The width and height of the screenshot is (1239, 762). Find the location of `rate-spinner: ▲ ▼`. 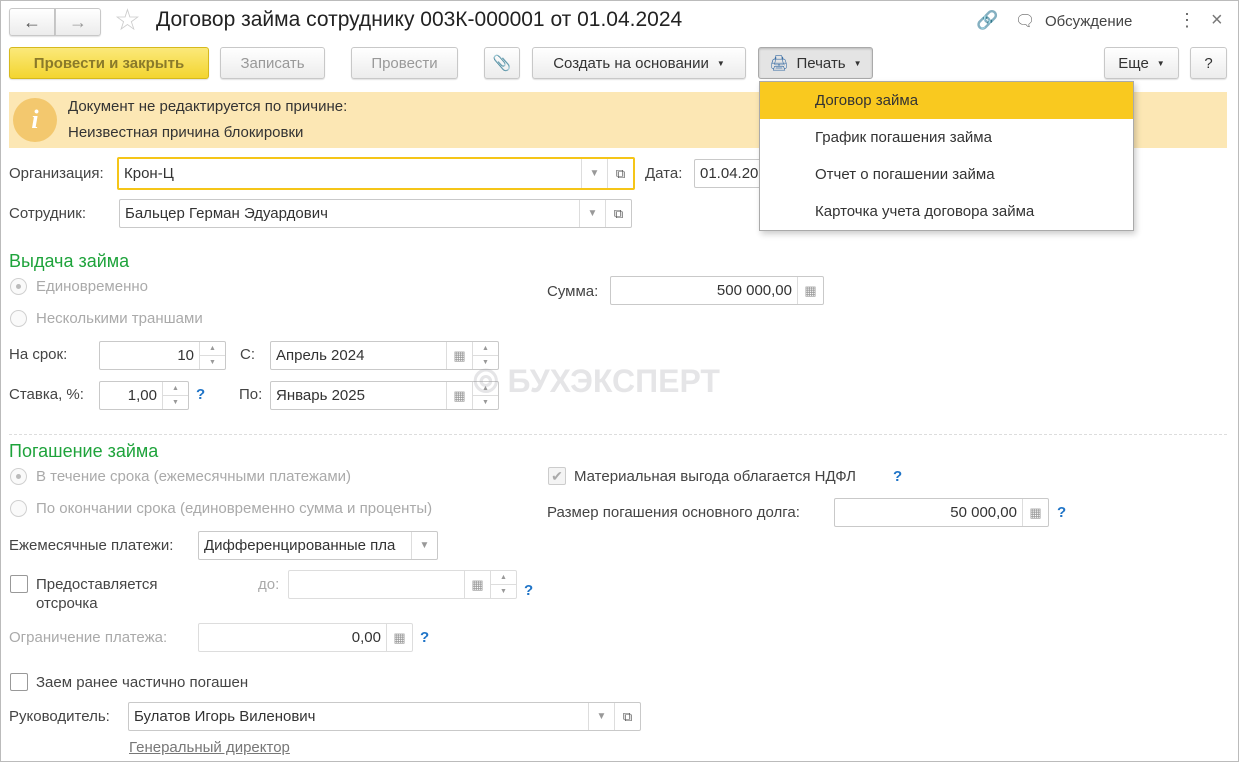

rate-spinner: ▲ ▼ is located at coordinates (175, 395).